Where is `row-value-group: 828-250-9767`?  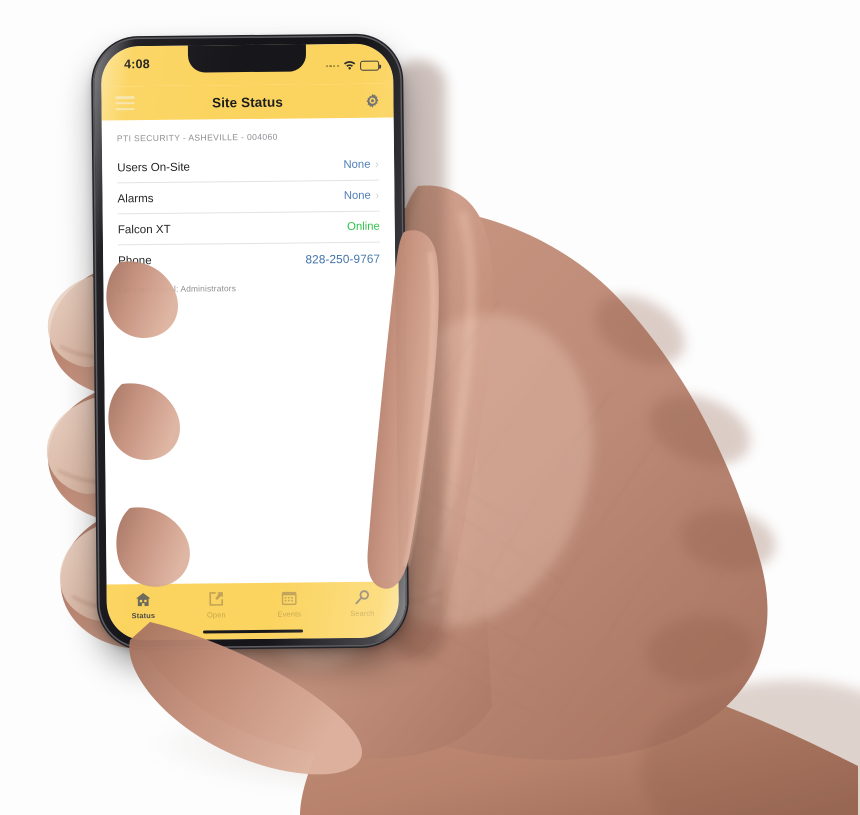 row-value-group: 828-250-9767 is located at coordinates (342, 258).